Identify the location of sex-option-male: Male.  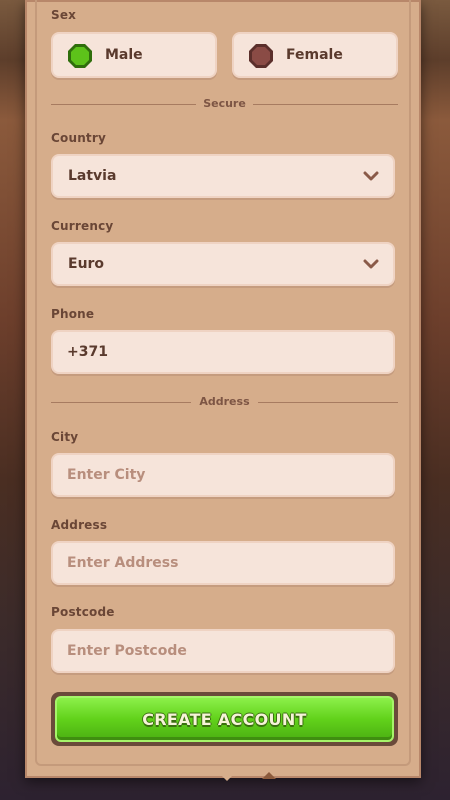
(134, 55).